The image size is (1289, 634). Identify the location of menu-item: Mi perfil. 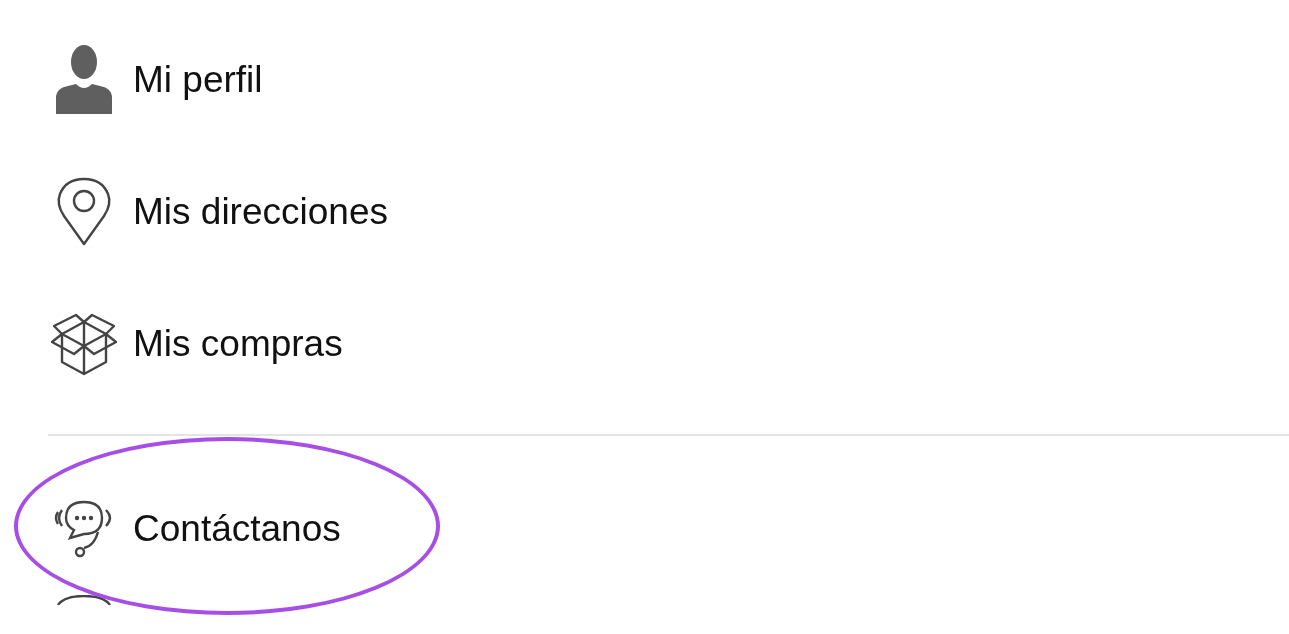
(155, 80).